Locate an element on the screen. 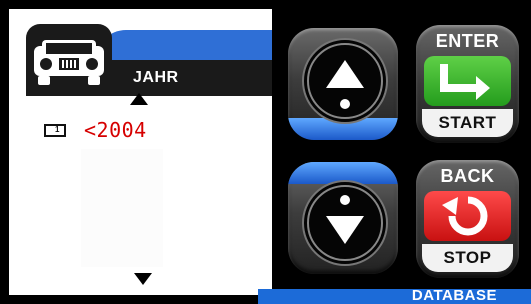 The image size is (531, 304). enter-start-button: ENTER START is located at coordinates (467, 84).